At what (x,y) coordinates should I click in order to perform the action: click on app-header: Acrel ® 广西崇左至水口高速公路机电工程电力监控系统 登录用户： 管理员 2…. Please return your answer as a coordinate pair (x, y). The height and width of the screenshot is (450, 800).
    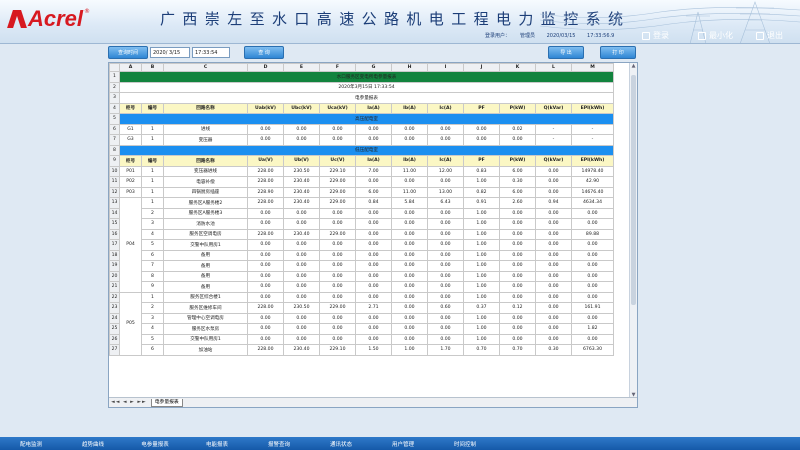
    Looking at the image, I should click on (400, 22).